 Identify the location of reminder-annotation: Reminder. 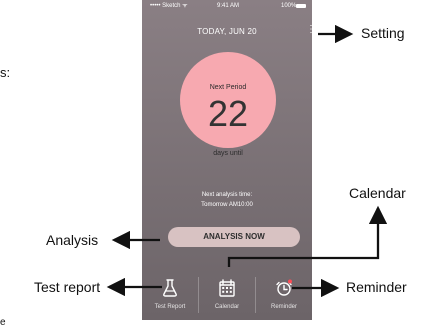
(376, 287).